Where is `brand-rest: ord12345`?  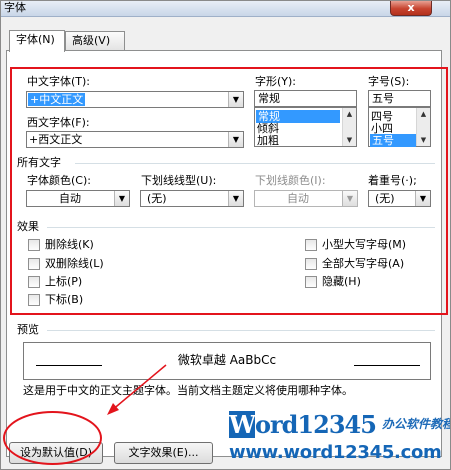 brand-rest: ord12345 is located at coordinates (316, 424).